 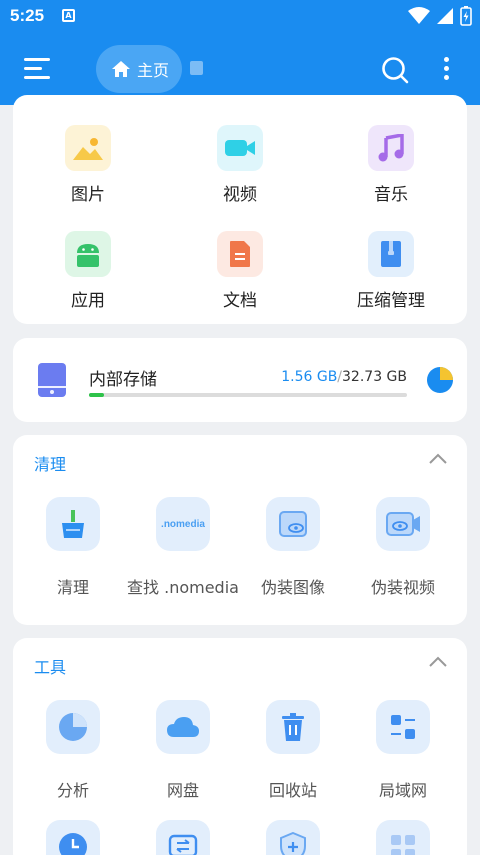 I want to click on clean-item-label: 清理, so click(x=72, y=587).